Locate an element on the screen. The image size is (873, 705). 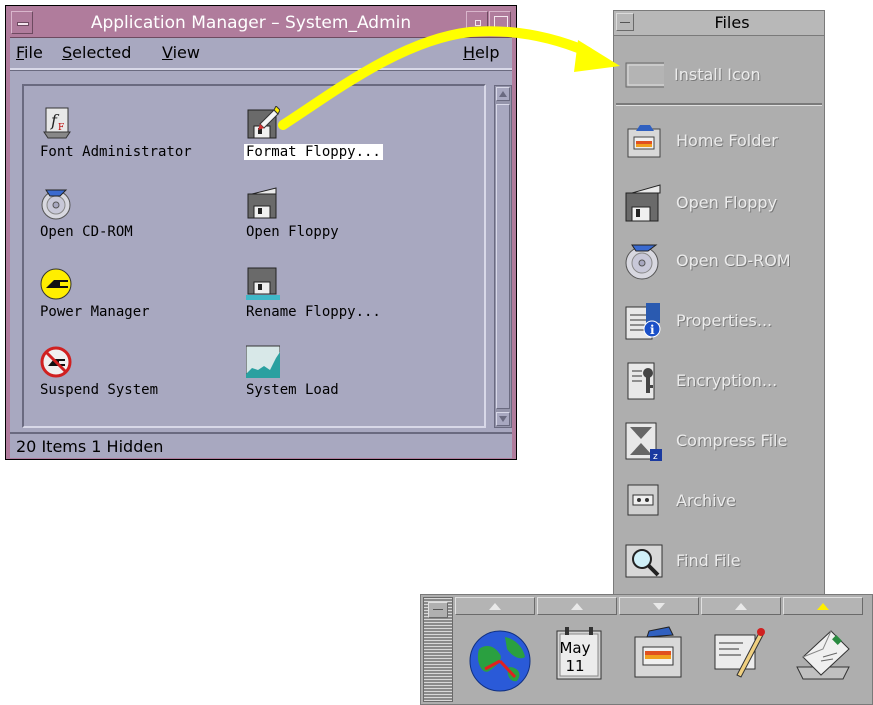
front-panel: May 11 is located at coordinates (646, 649).